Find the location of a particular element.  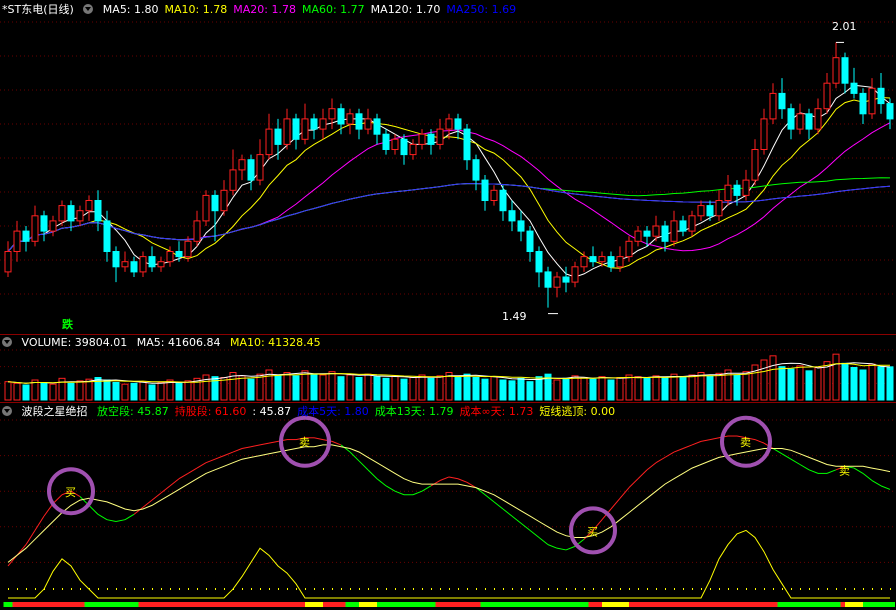

volume-title: VOLUME: 39804.01 is located at coordinates (74, 342).